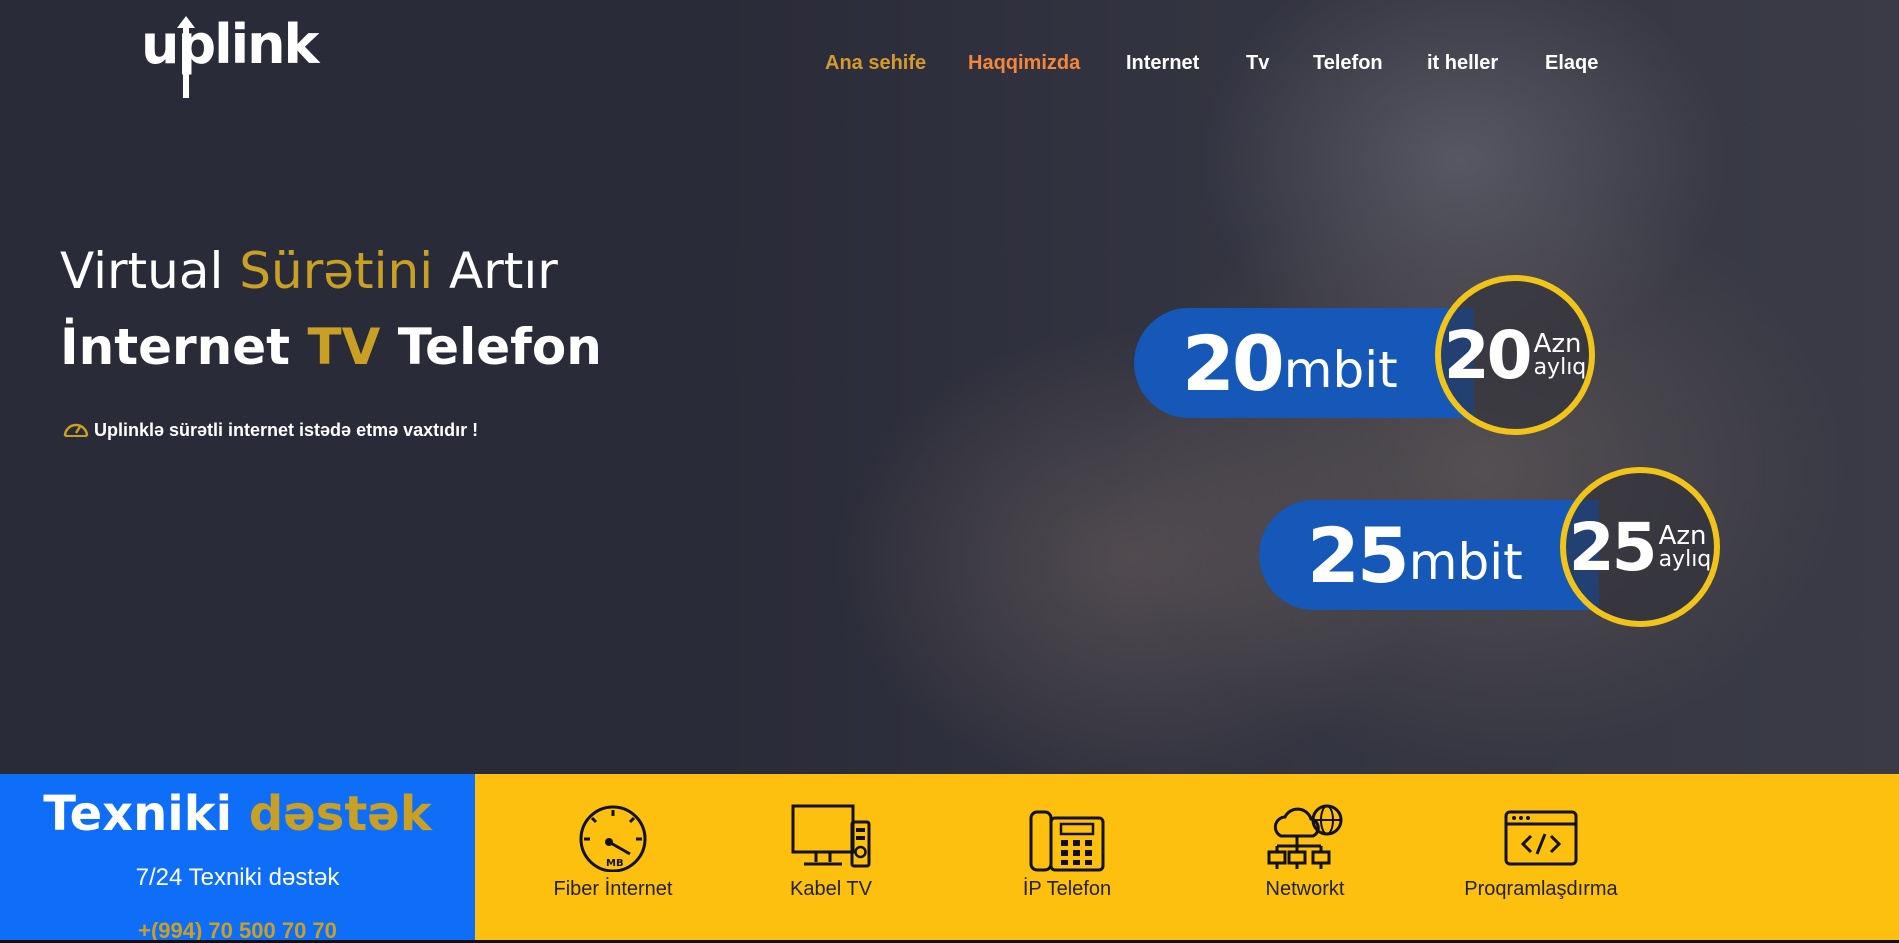  I want to click on offer-price-badge: 25 Azn aylıq, so click(1640, 547).